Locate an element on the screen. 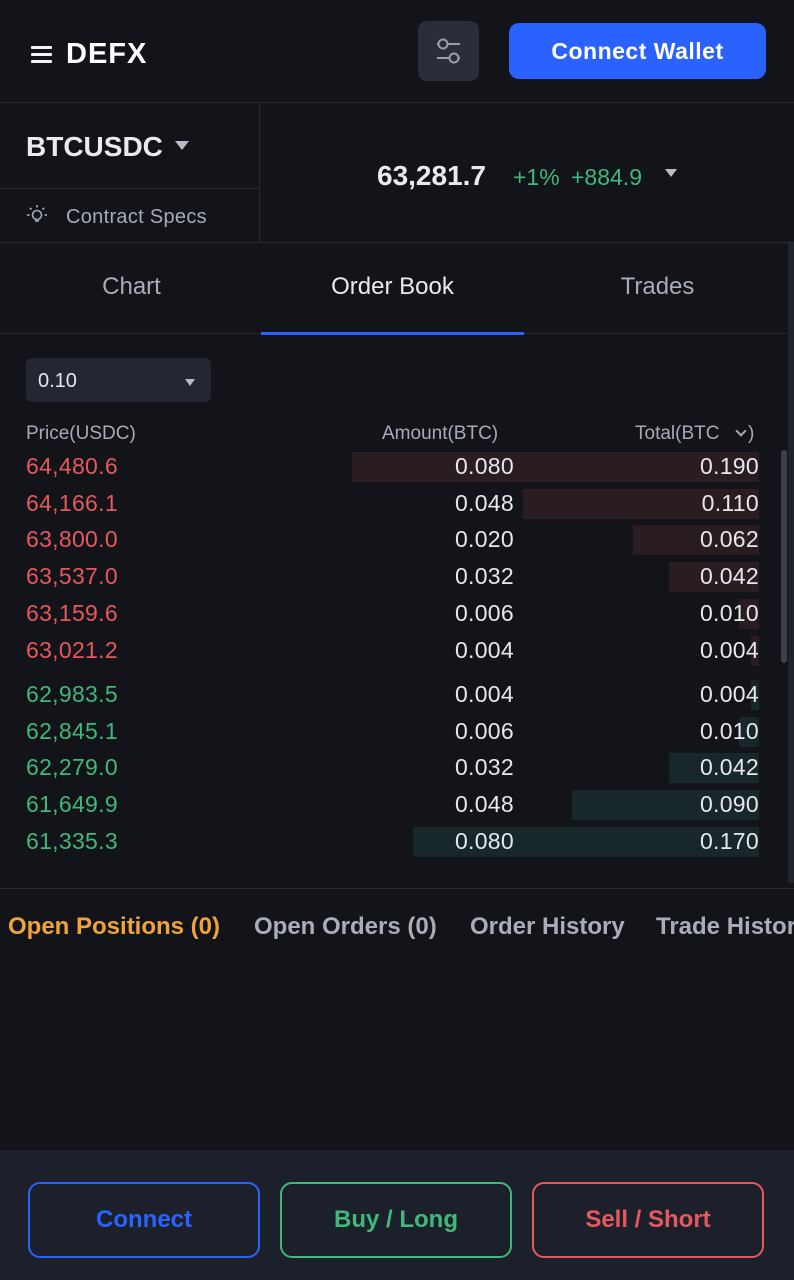  settings-button is located at coordinates (448, 51).